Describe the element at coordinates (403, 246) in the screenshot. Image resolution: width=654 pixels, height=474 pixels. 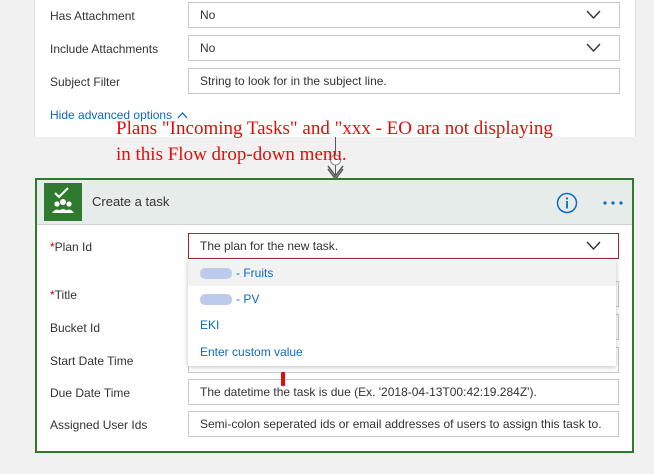
I see `plan-id-select: The plan for the new task.` at that location.